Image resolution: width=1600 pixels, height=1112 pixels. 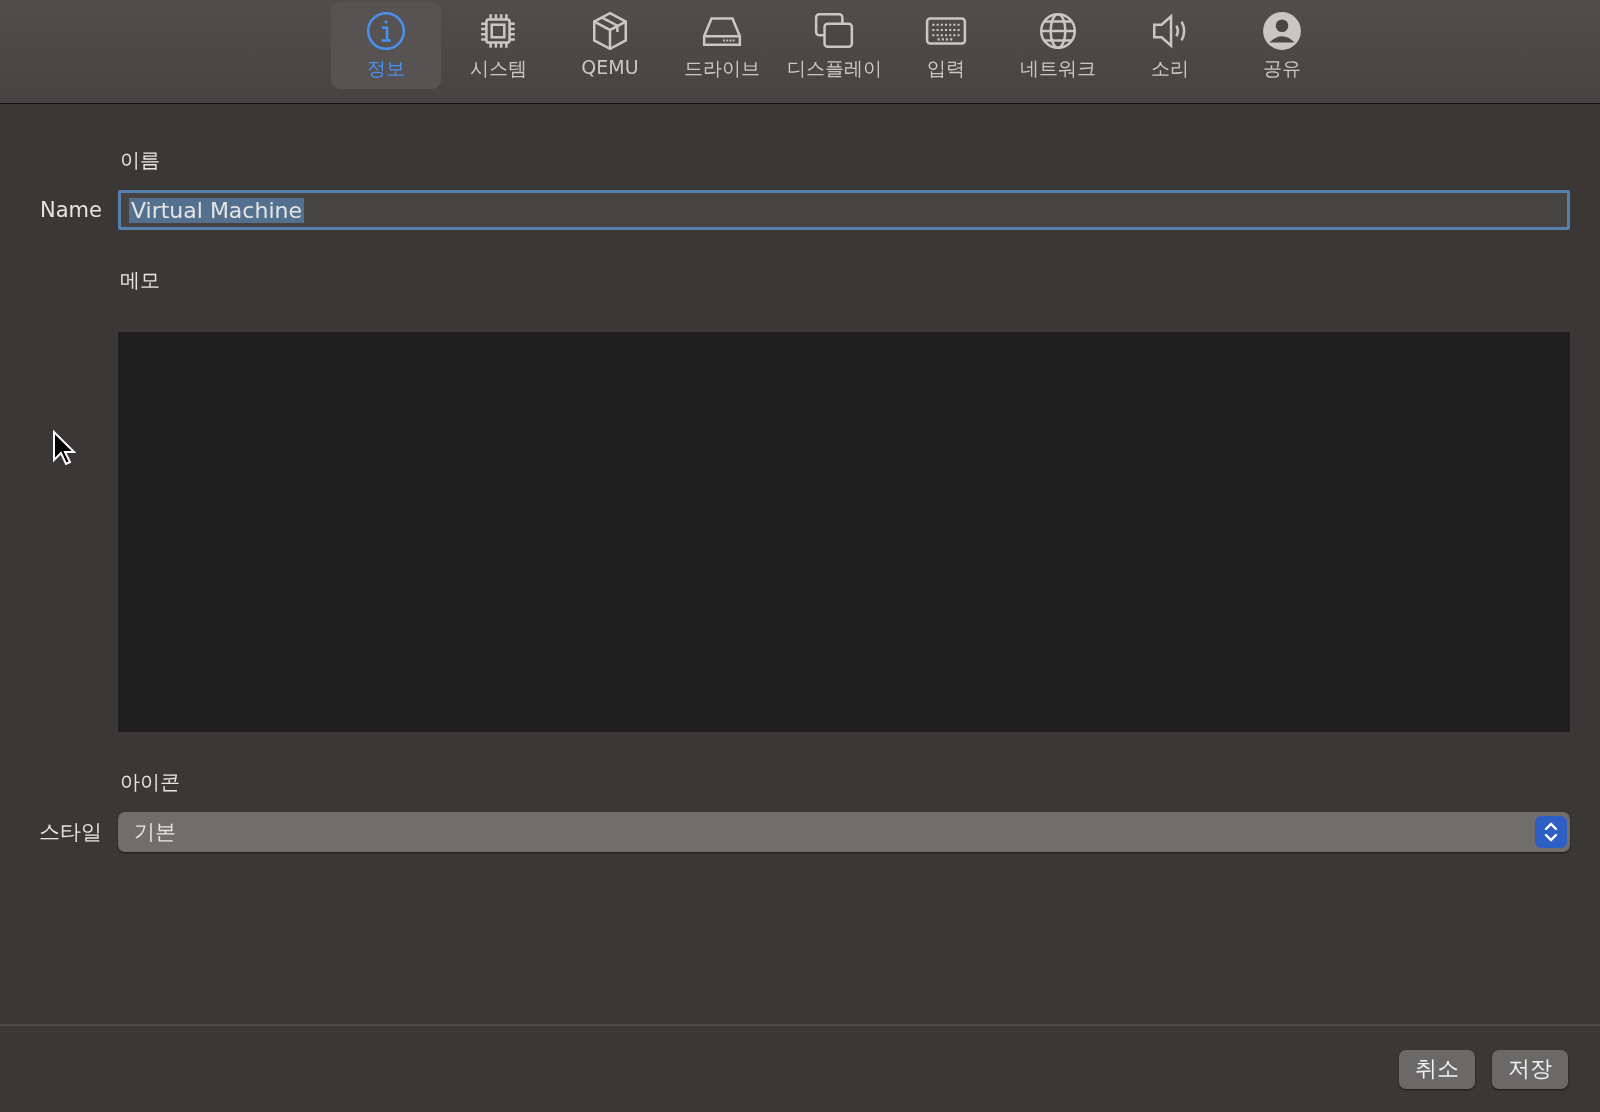 What do you see at coordinates (1530, 1069) in the screenshot?
I see `dialog-button: 저장` at bounding box center [1530, 1069].